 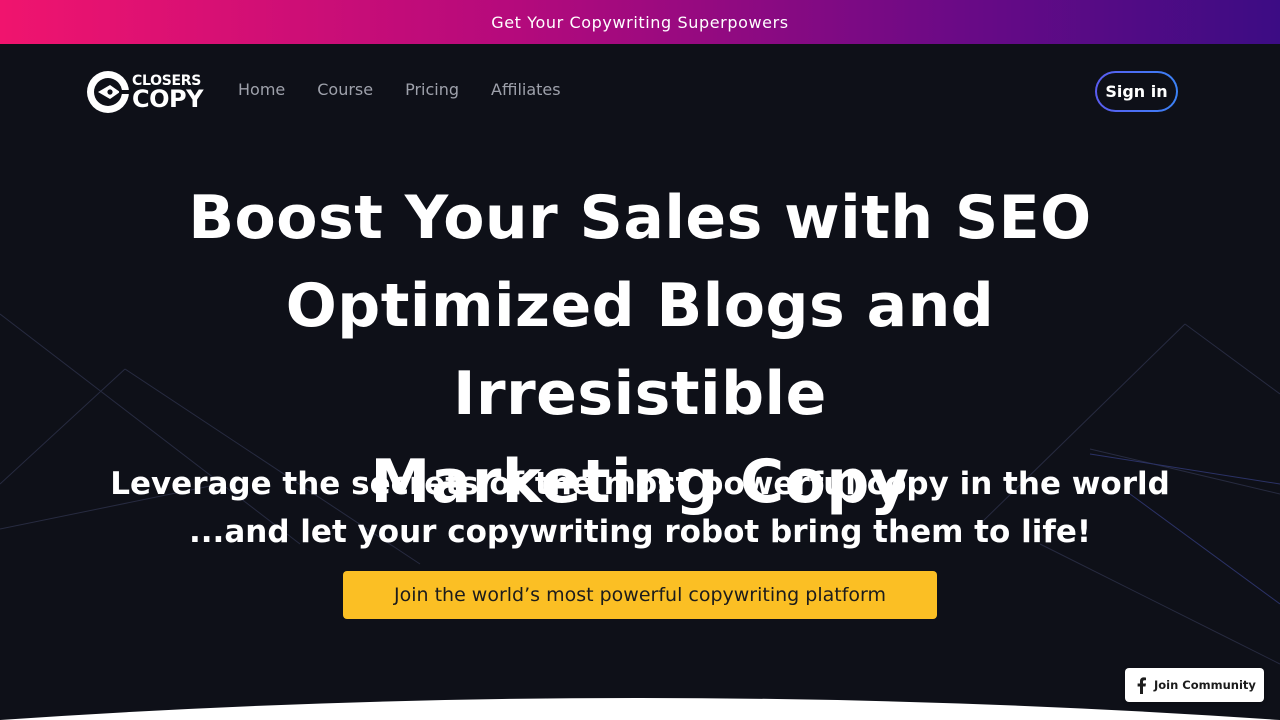 What do you see at coordinates (261, 89) in the screenshot?
I see `nav-link-home: Home` at bounding box center [261, 89].